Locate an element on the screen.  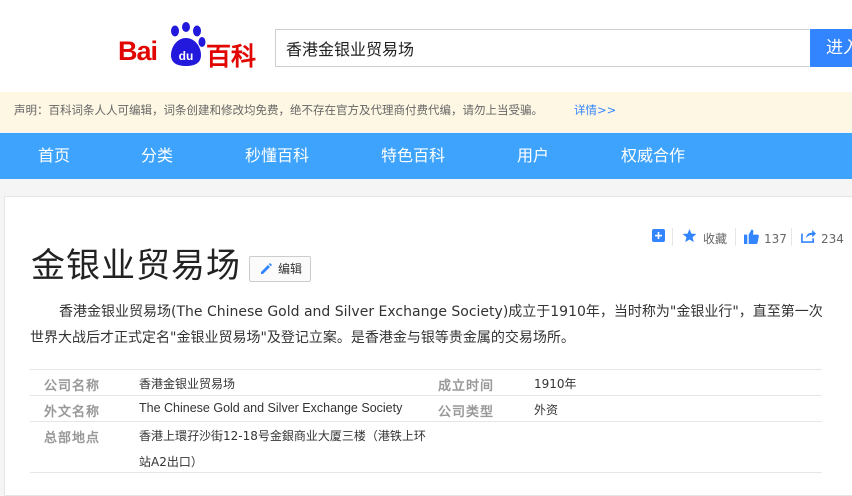
logo-du-text: du is located at coordinates (186, 56).